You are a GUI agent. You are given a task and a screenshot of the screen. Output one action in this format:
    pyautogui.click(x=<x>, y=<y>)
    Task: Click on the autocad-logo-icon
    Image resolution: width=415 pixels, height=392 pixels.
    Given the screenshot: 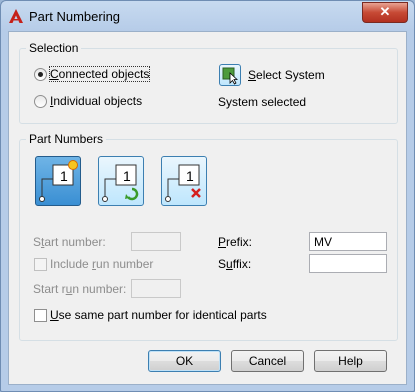 What is the action you would take?
    pyautogui.click(x=16, y=16)
    